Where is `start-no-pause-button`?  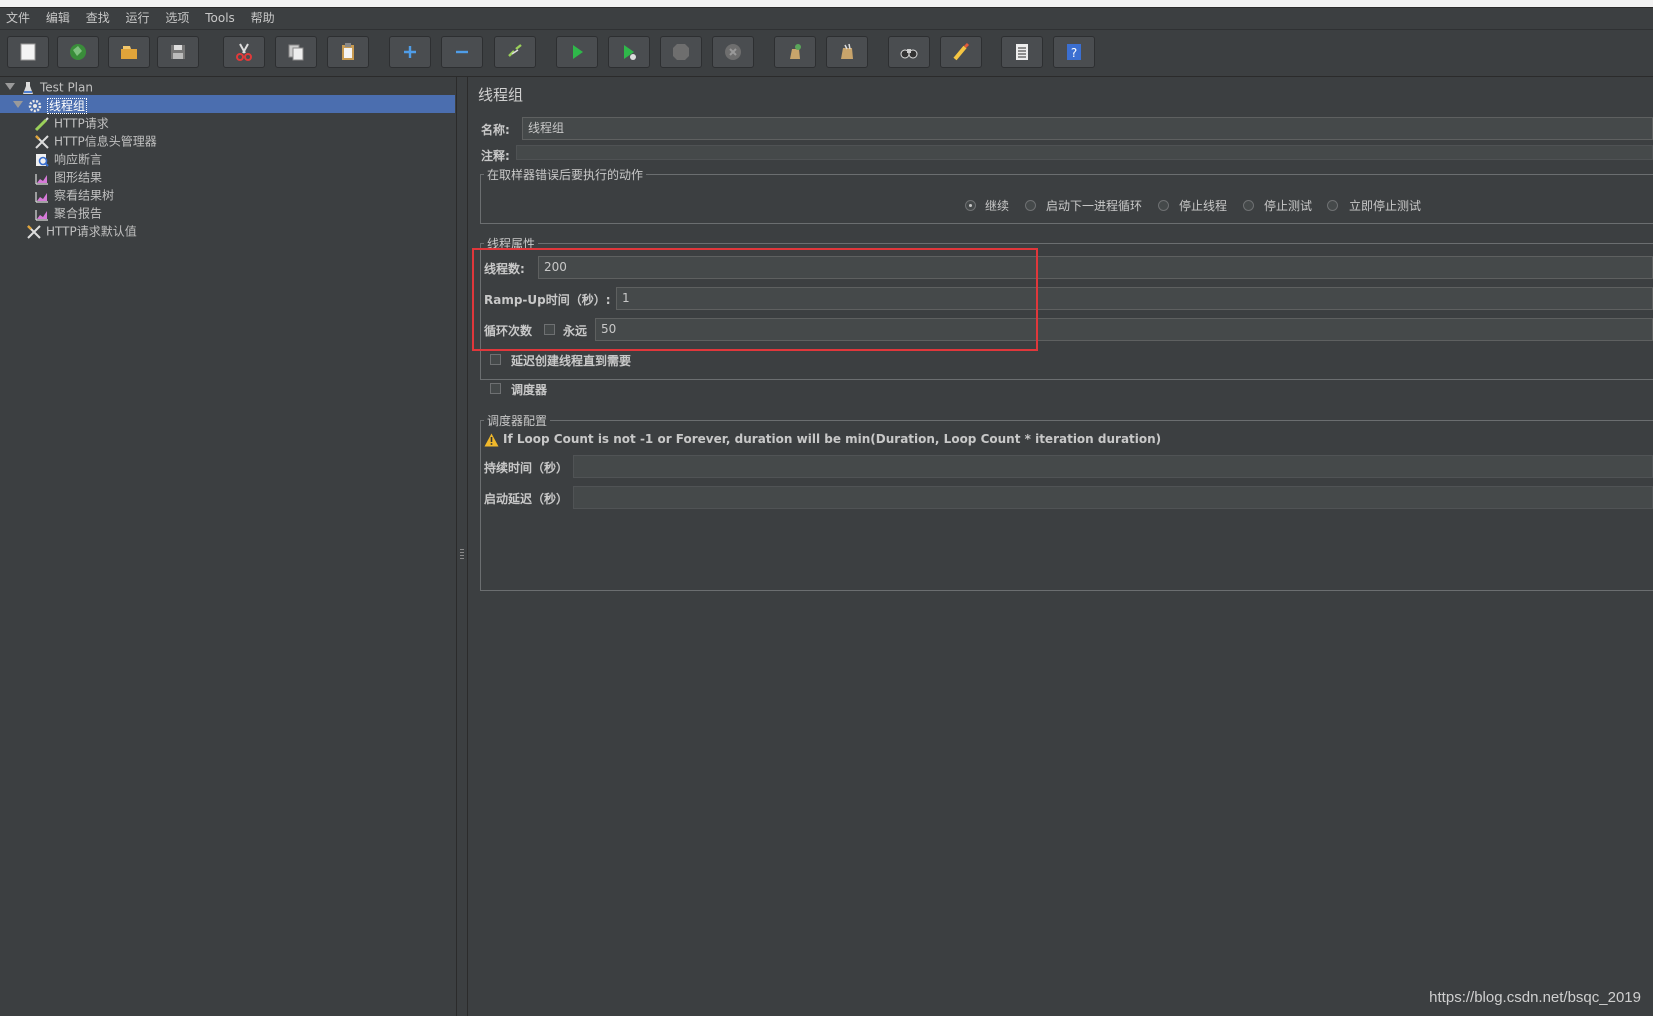 start-no-pause-button is located at coordinates (629, 52).